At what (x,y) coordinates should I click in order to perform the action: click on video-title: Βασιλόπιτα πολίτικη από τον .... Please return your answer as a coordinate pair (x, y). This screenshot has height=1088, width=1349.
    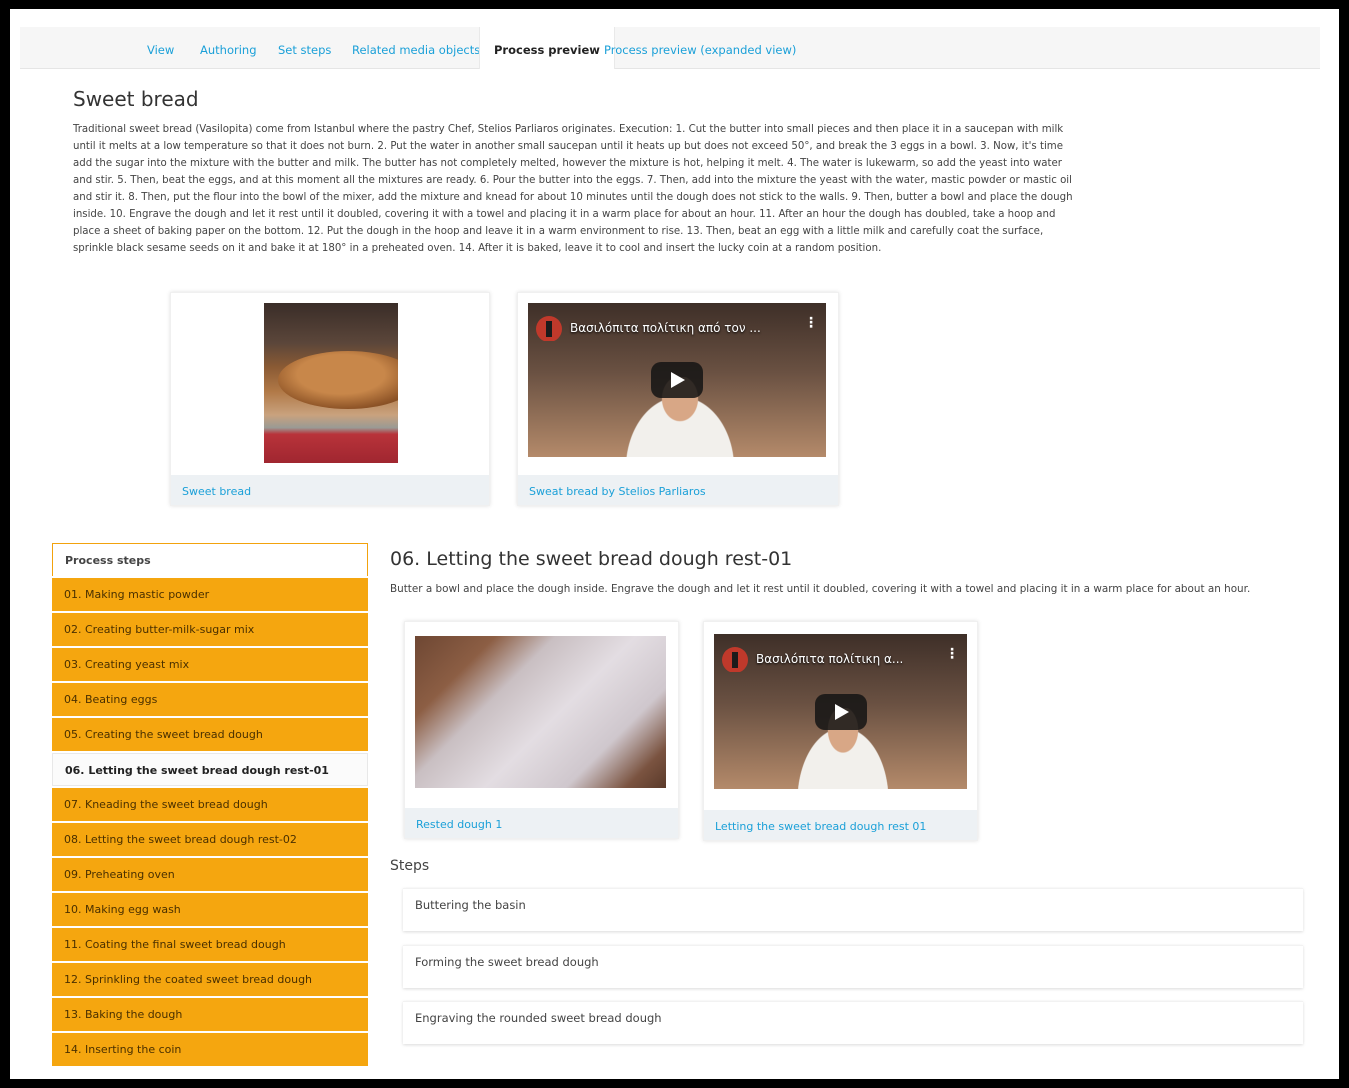
    Looking at the image, I should click on (665, 328).